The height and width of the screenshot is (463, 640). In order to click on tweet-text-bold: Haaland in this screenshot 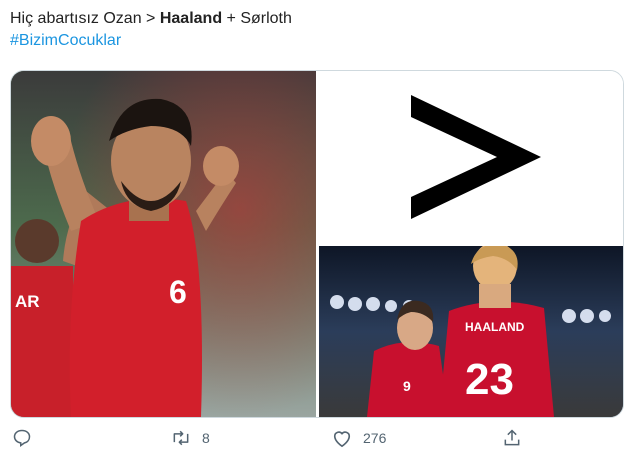, I will do `click(191, 18)`.